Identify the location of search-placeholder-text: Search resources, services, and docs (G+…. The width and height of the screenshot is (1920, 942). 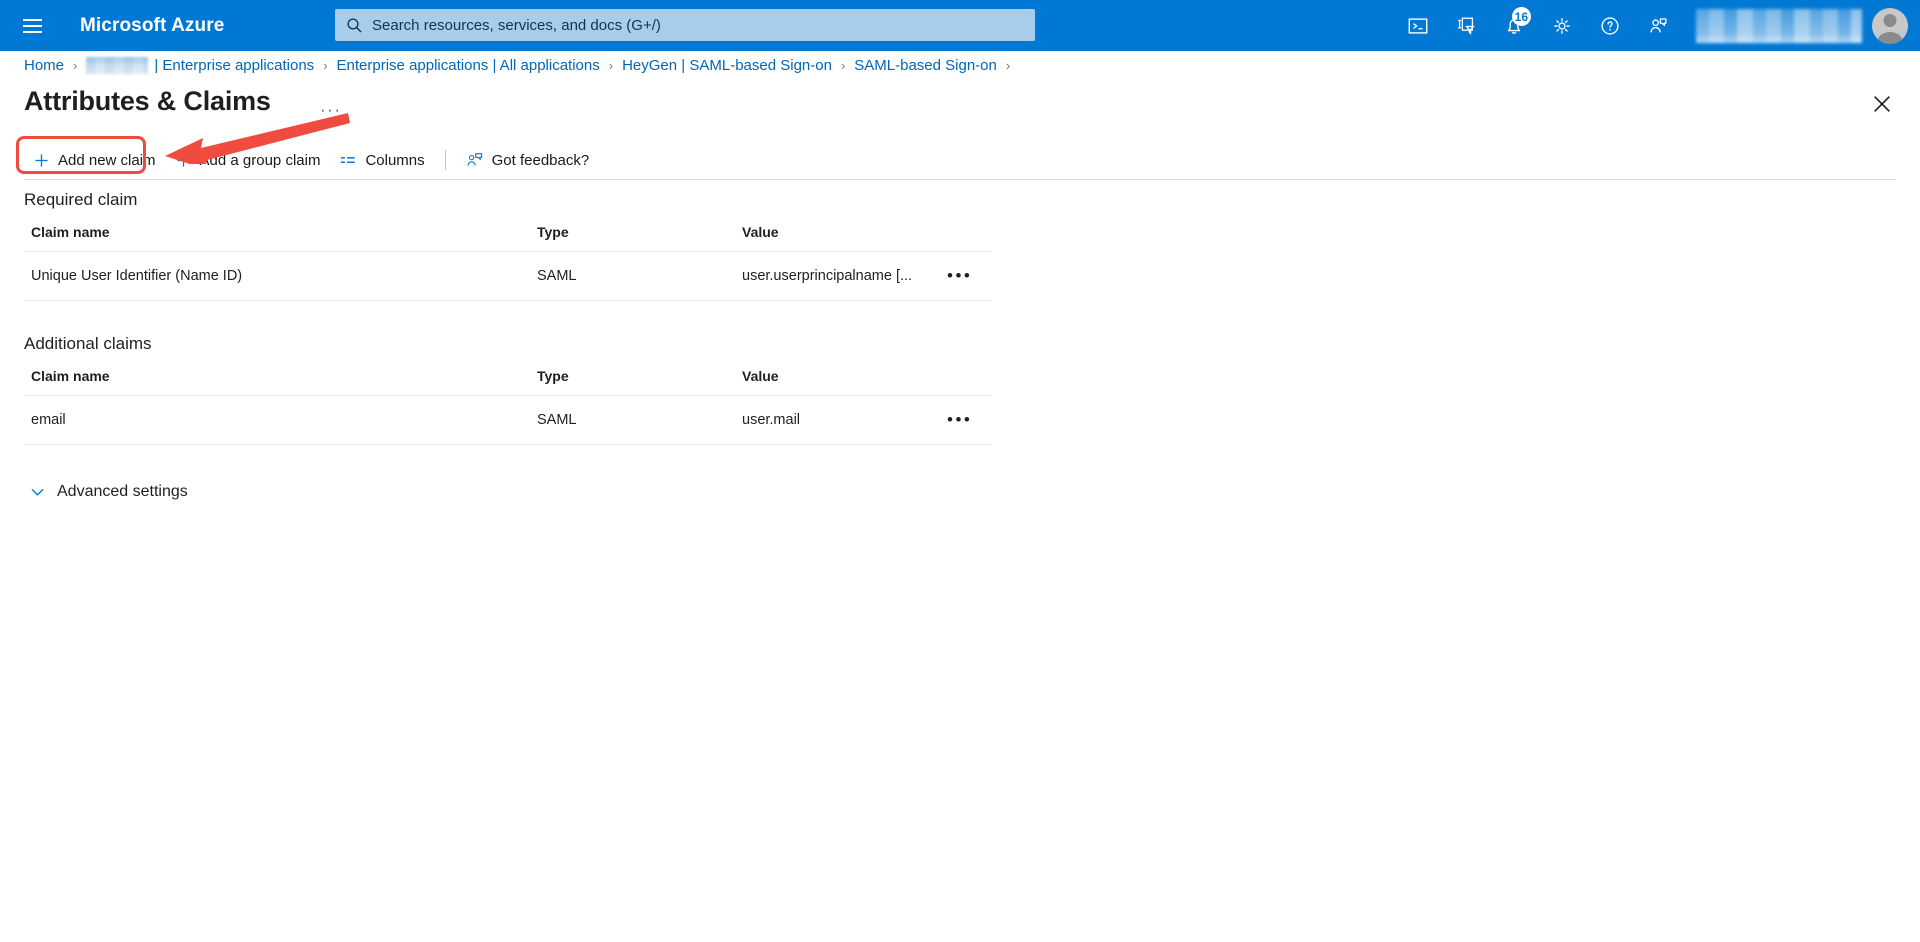
(516, 25).